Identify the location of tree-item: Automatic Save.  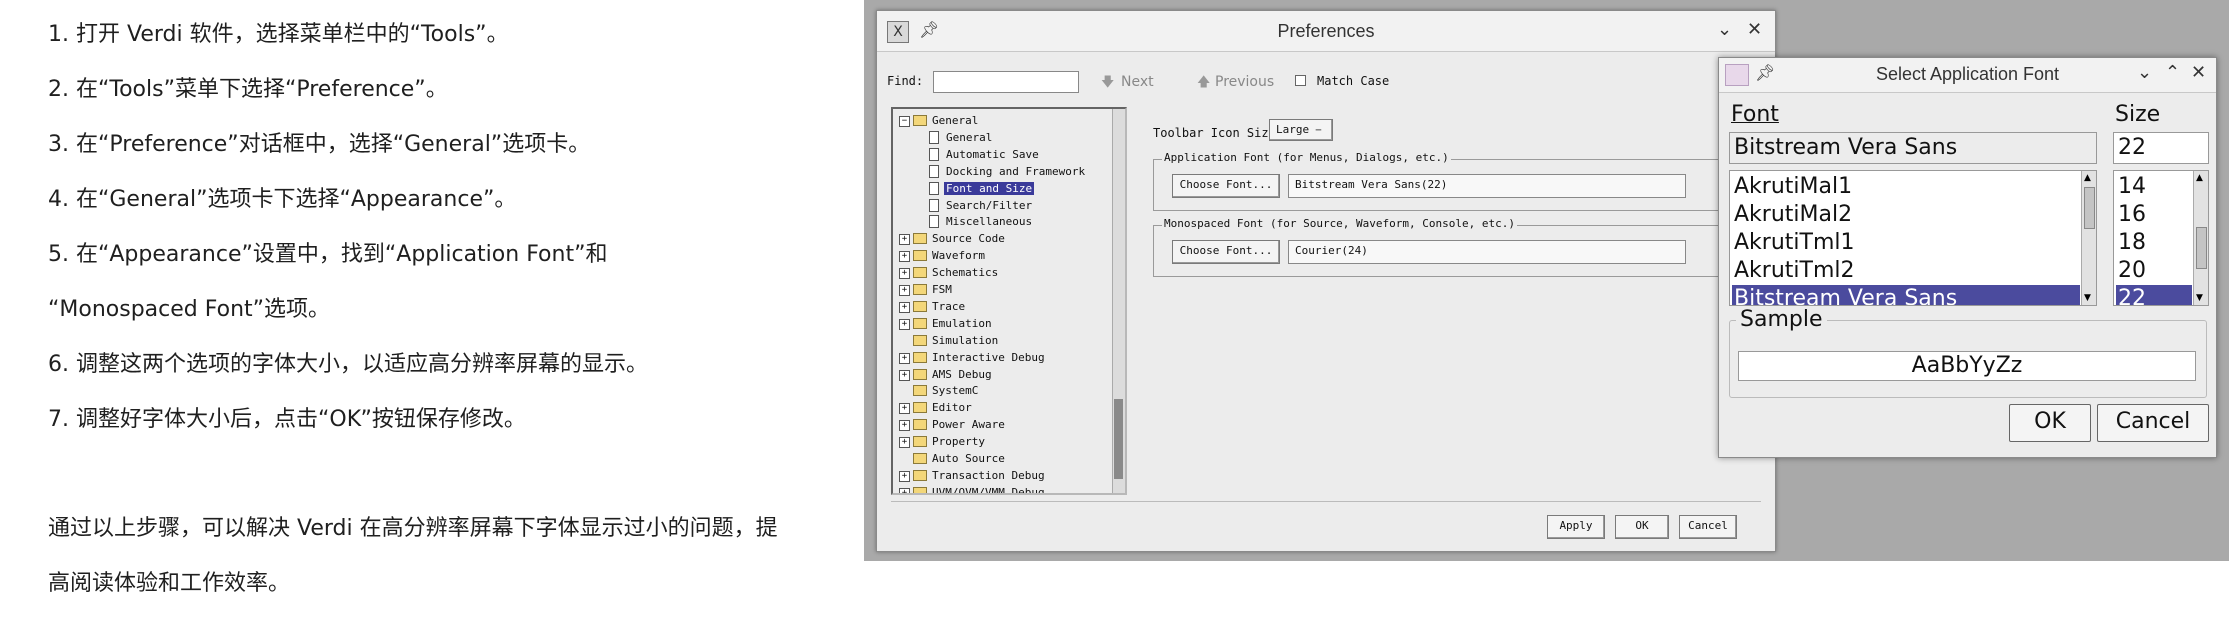
(1004, 155).